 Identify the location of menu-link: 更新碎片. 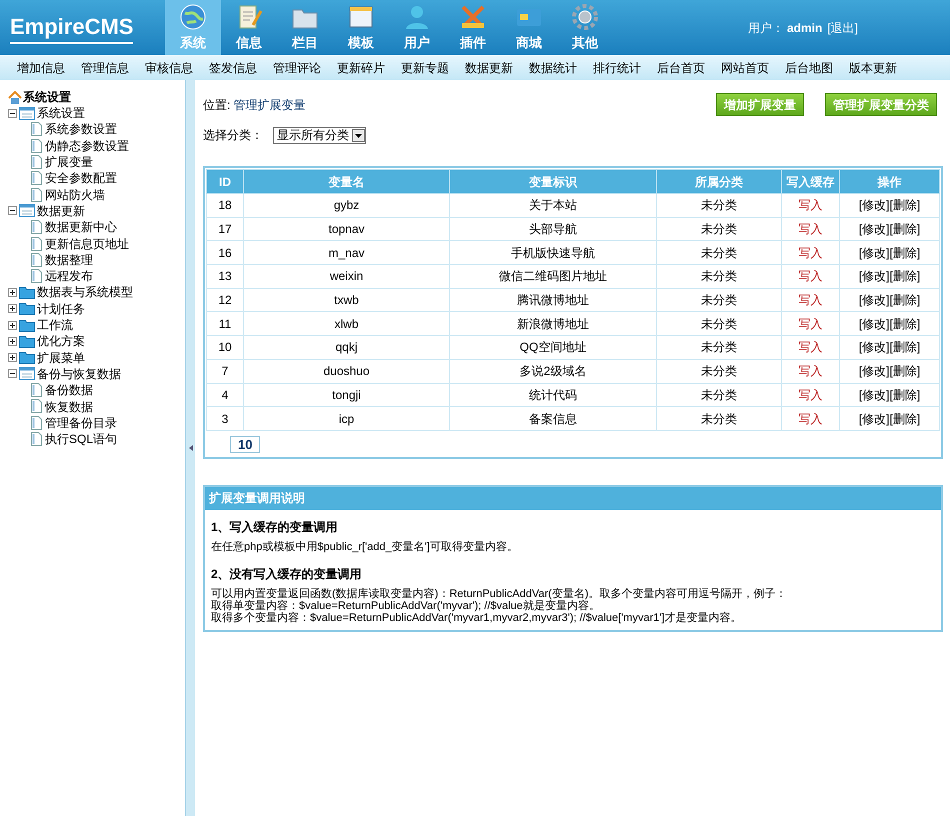
(361, 67).